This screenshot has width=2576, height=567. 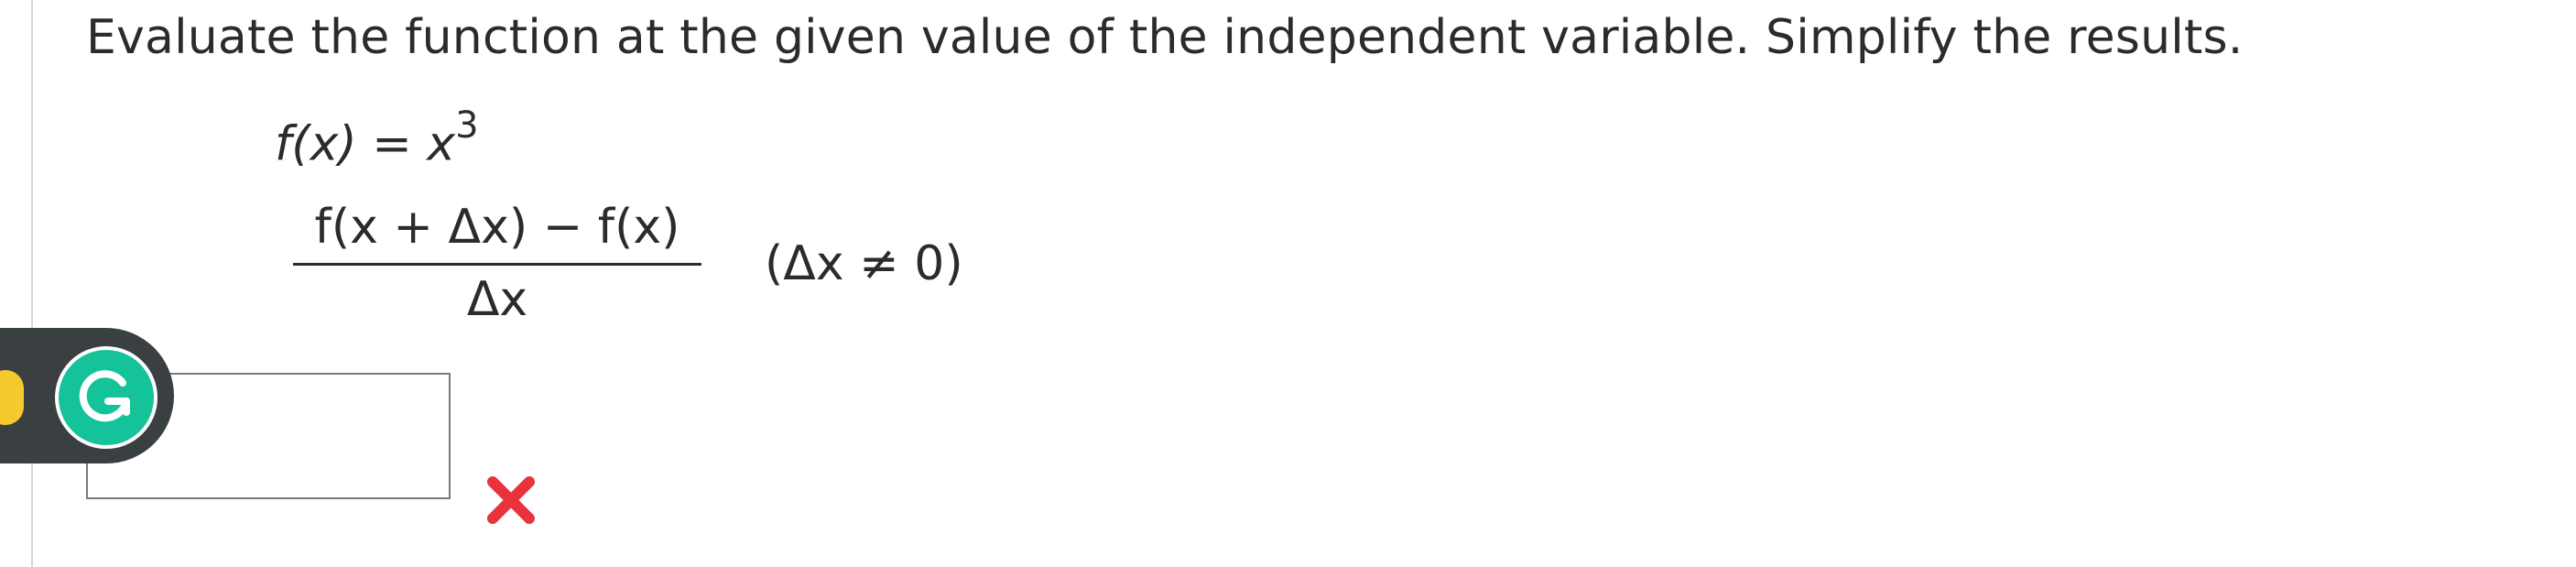 I want to click on function-definition: f(x) = x3, so click(x=377, y=137).